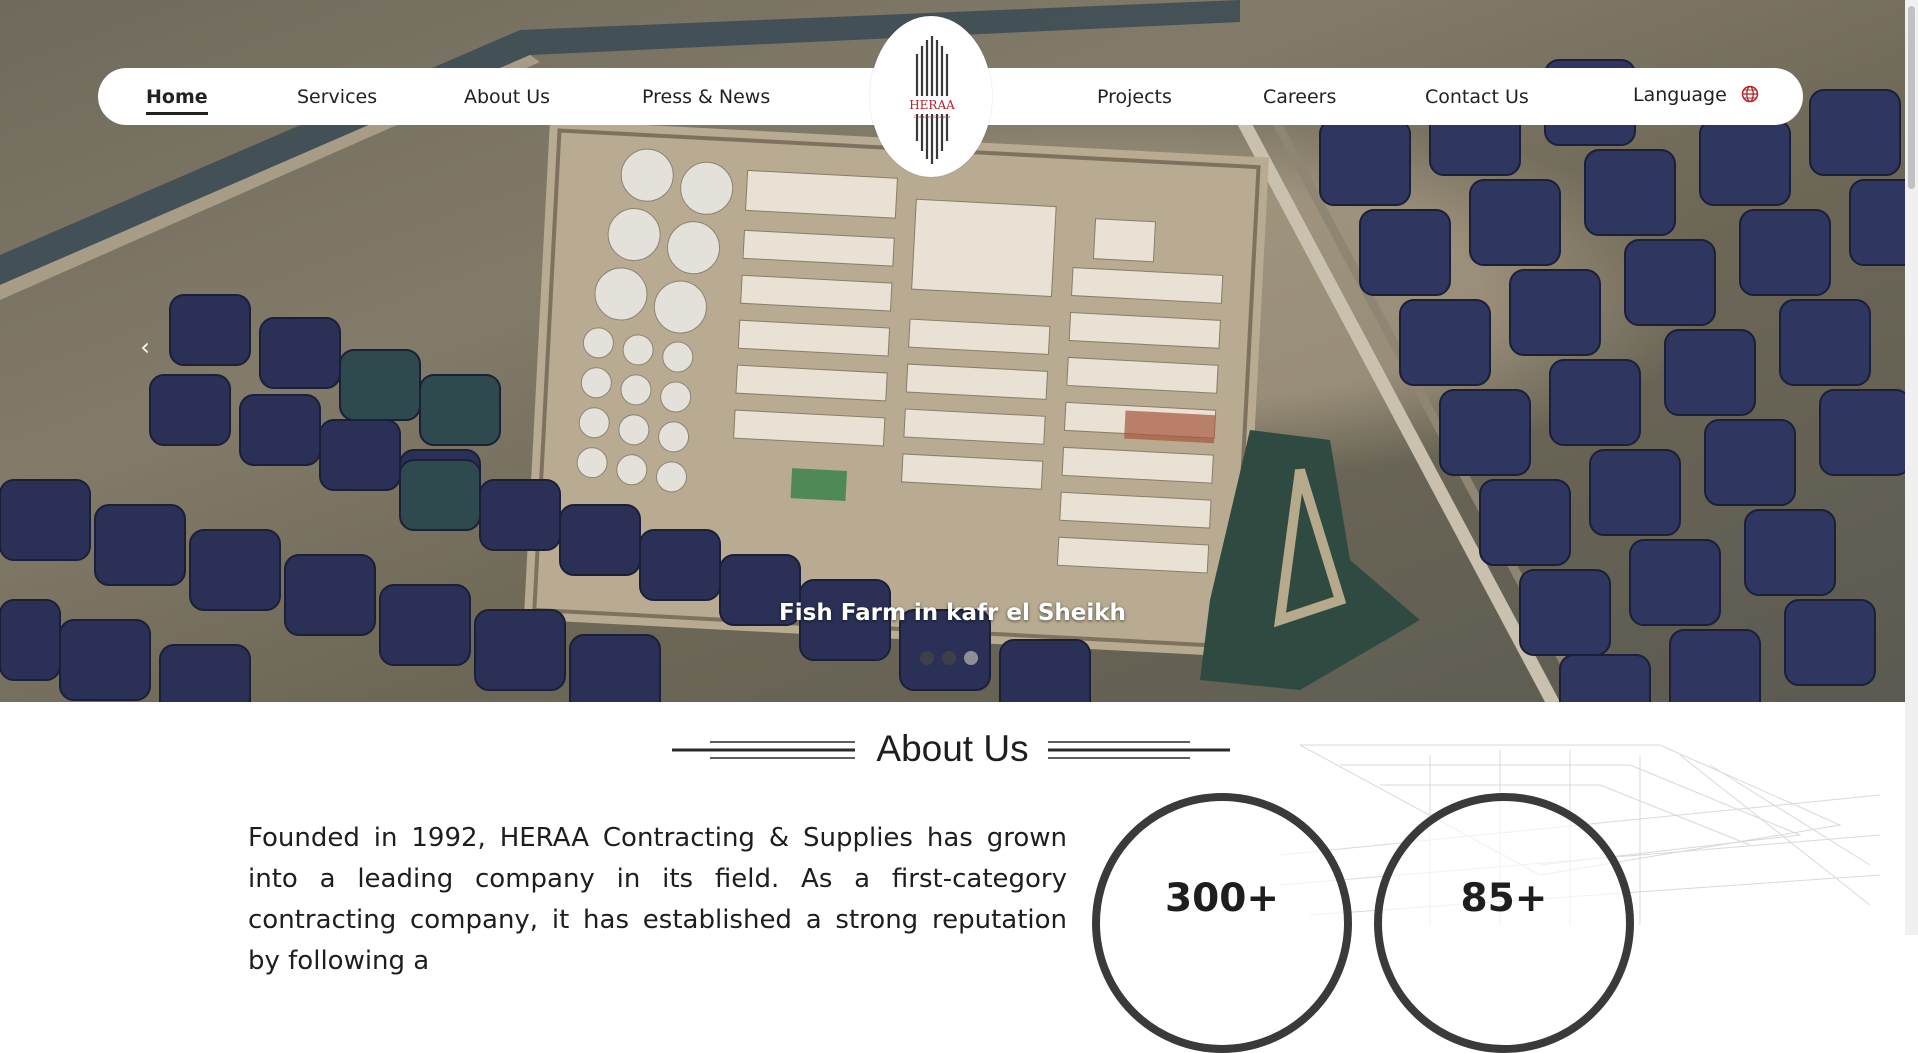 This screenshot has height=1053, width=1918. I want to click on stat-value: 85+, so click(1504, 898).